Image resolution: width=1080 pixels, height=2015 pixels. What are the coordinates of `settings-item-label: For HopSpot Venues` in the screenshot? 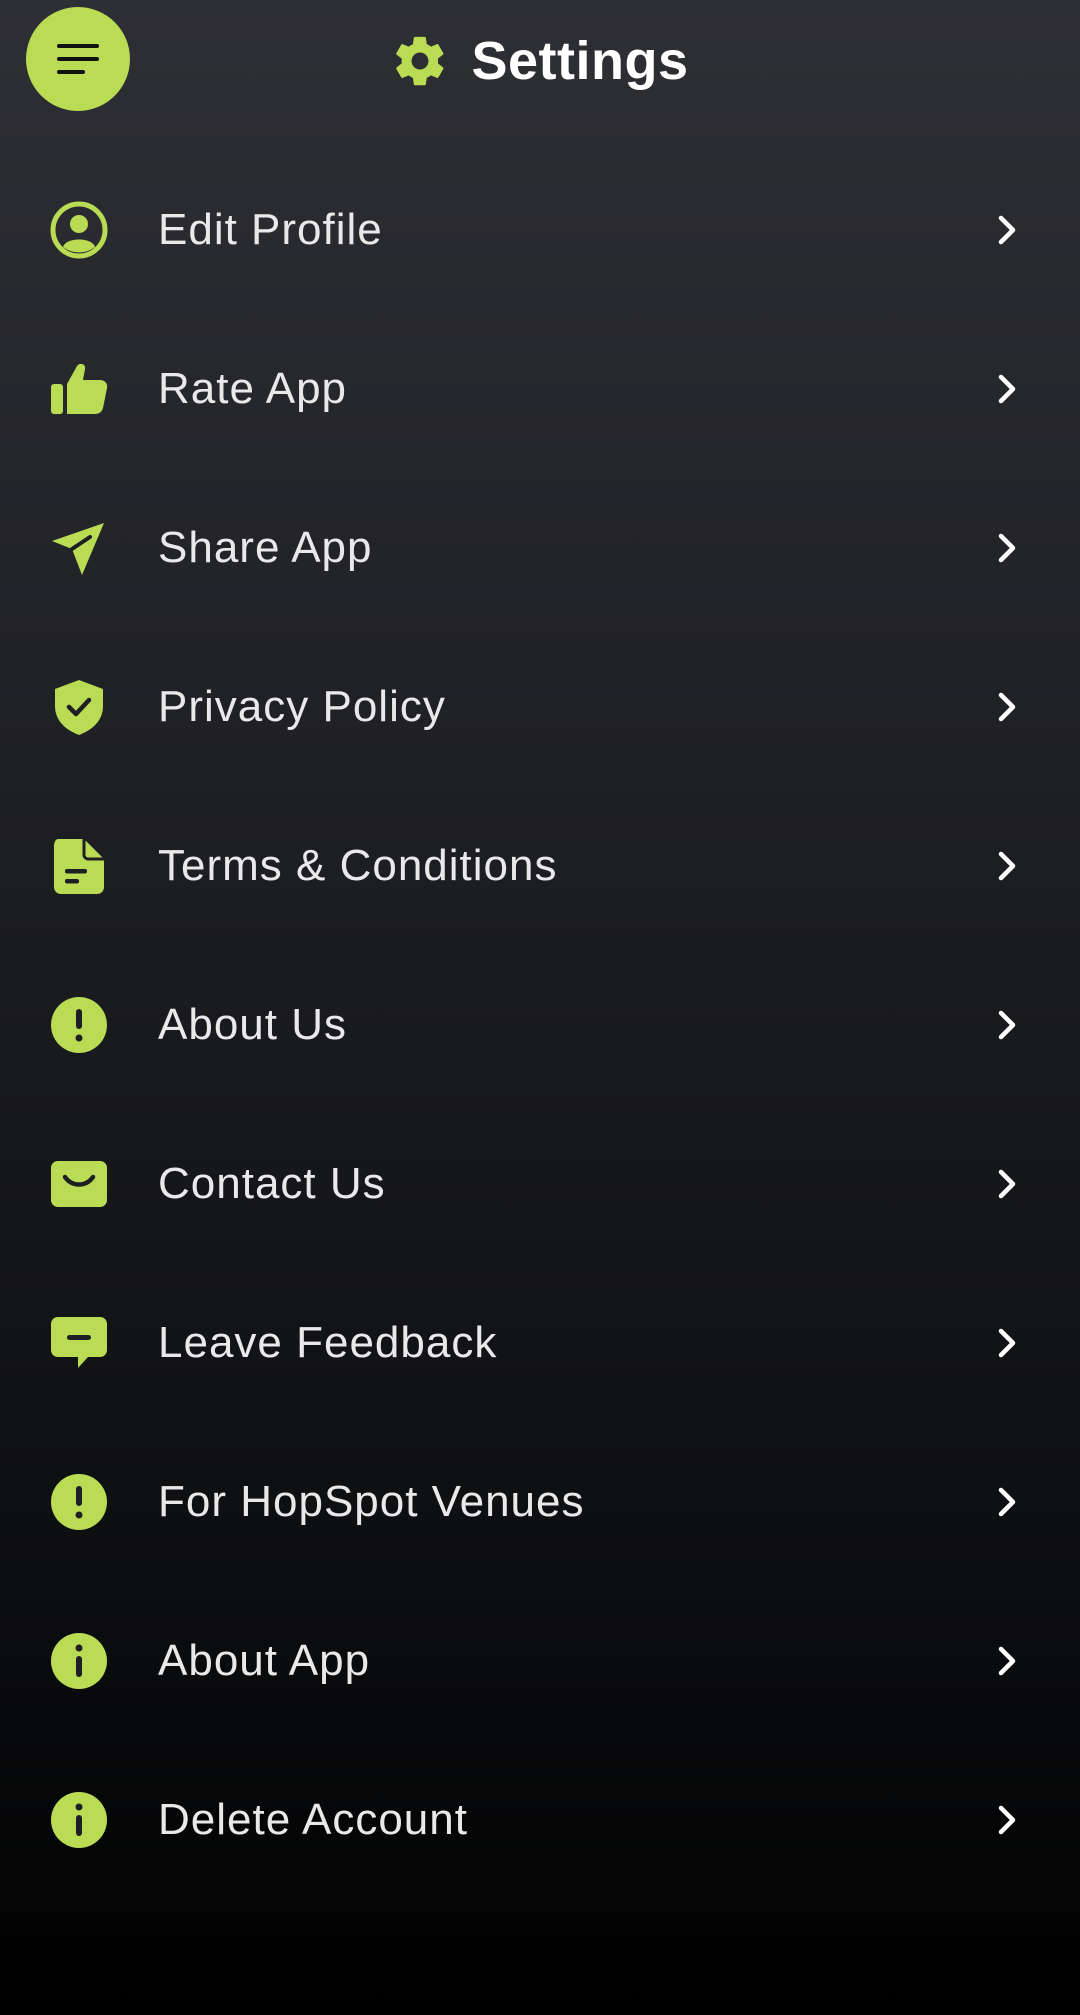 It's located at (371, 1501).